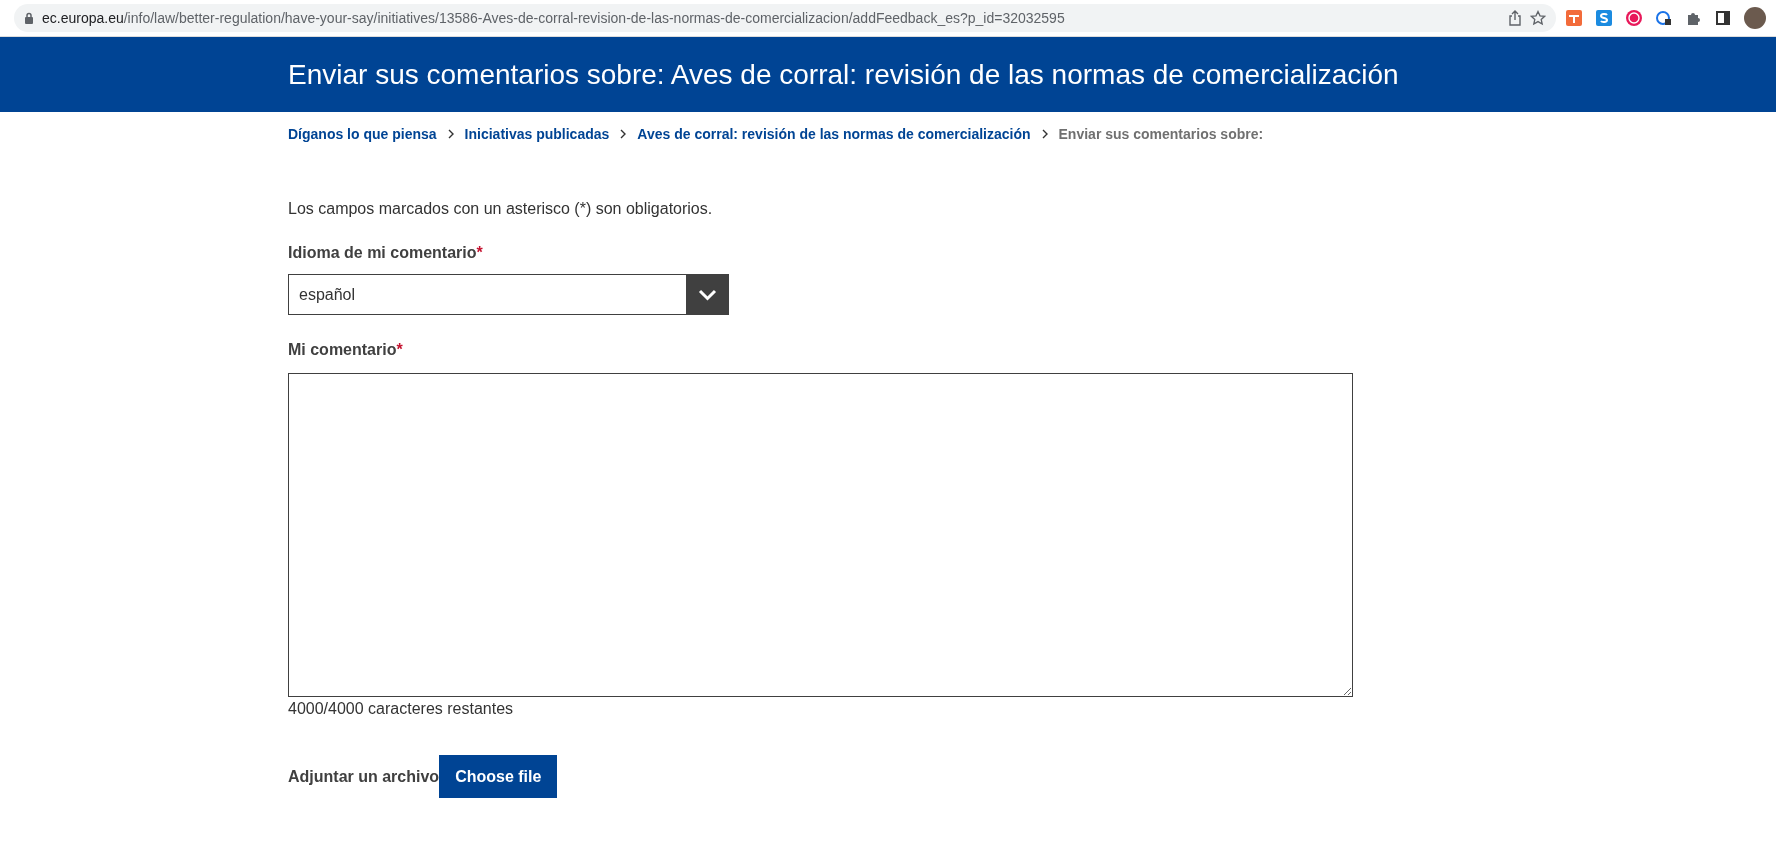 The width and height of the screenshot is (1776, 852). I want to click on page-title: Enviar sus comentarios sobre: Aves de corral: revisión de las normas de comercialización, so click(843, 75).